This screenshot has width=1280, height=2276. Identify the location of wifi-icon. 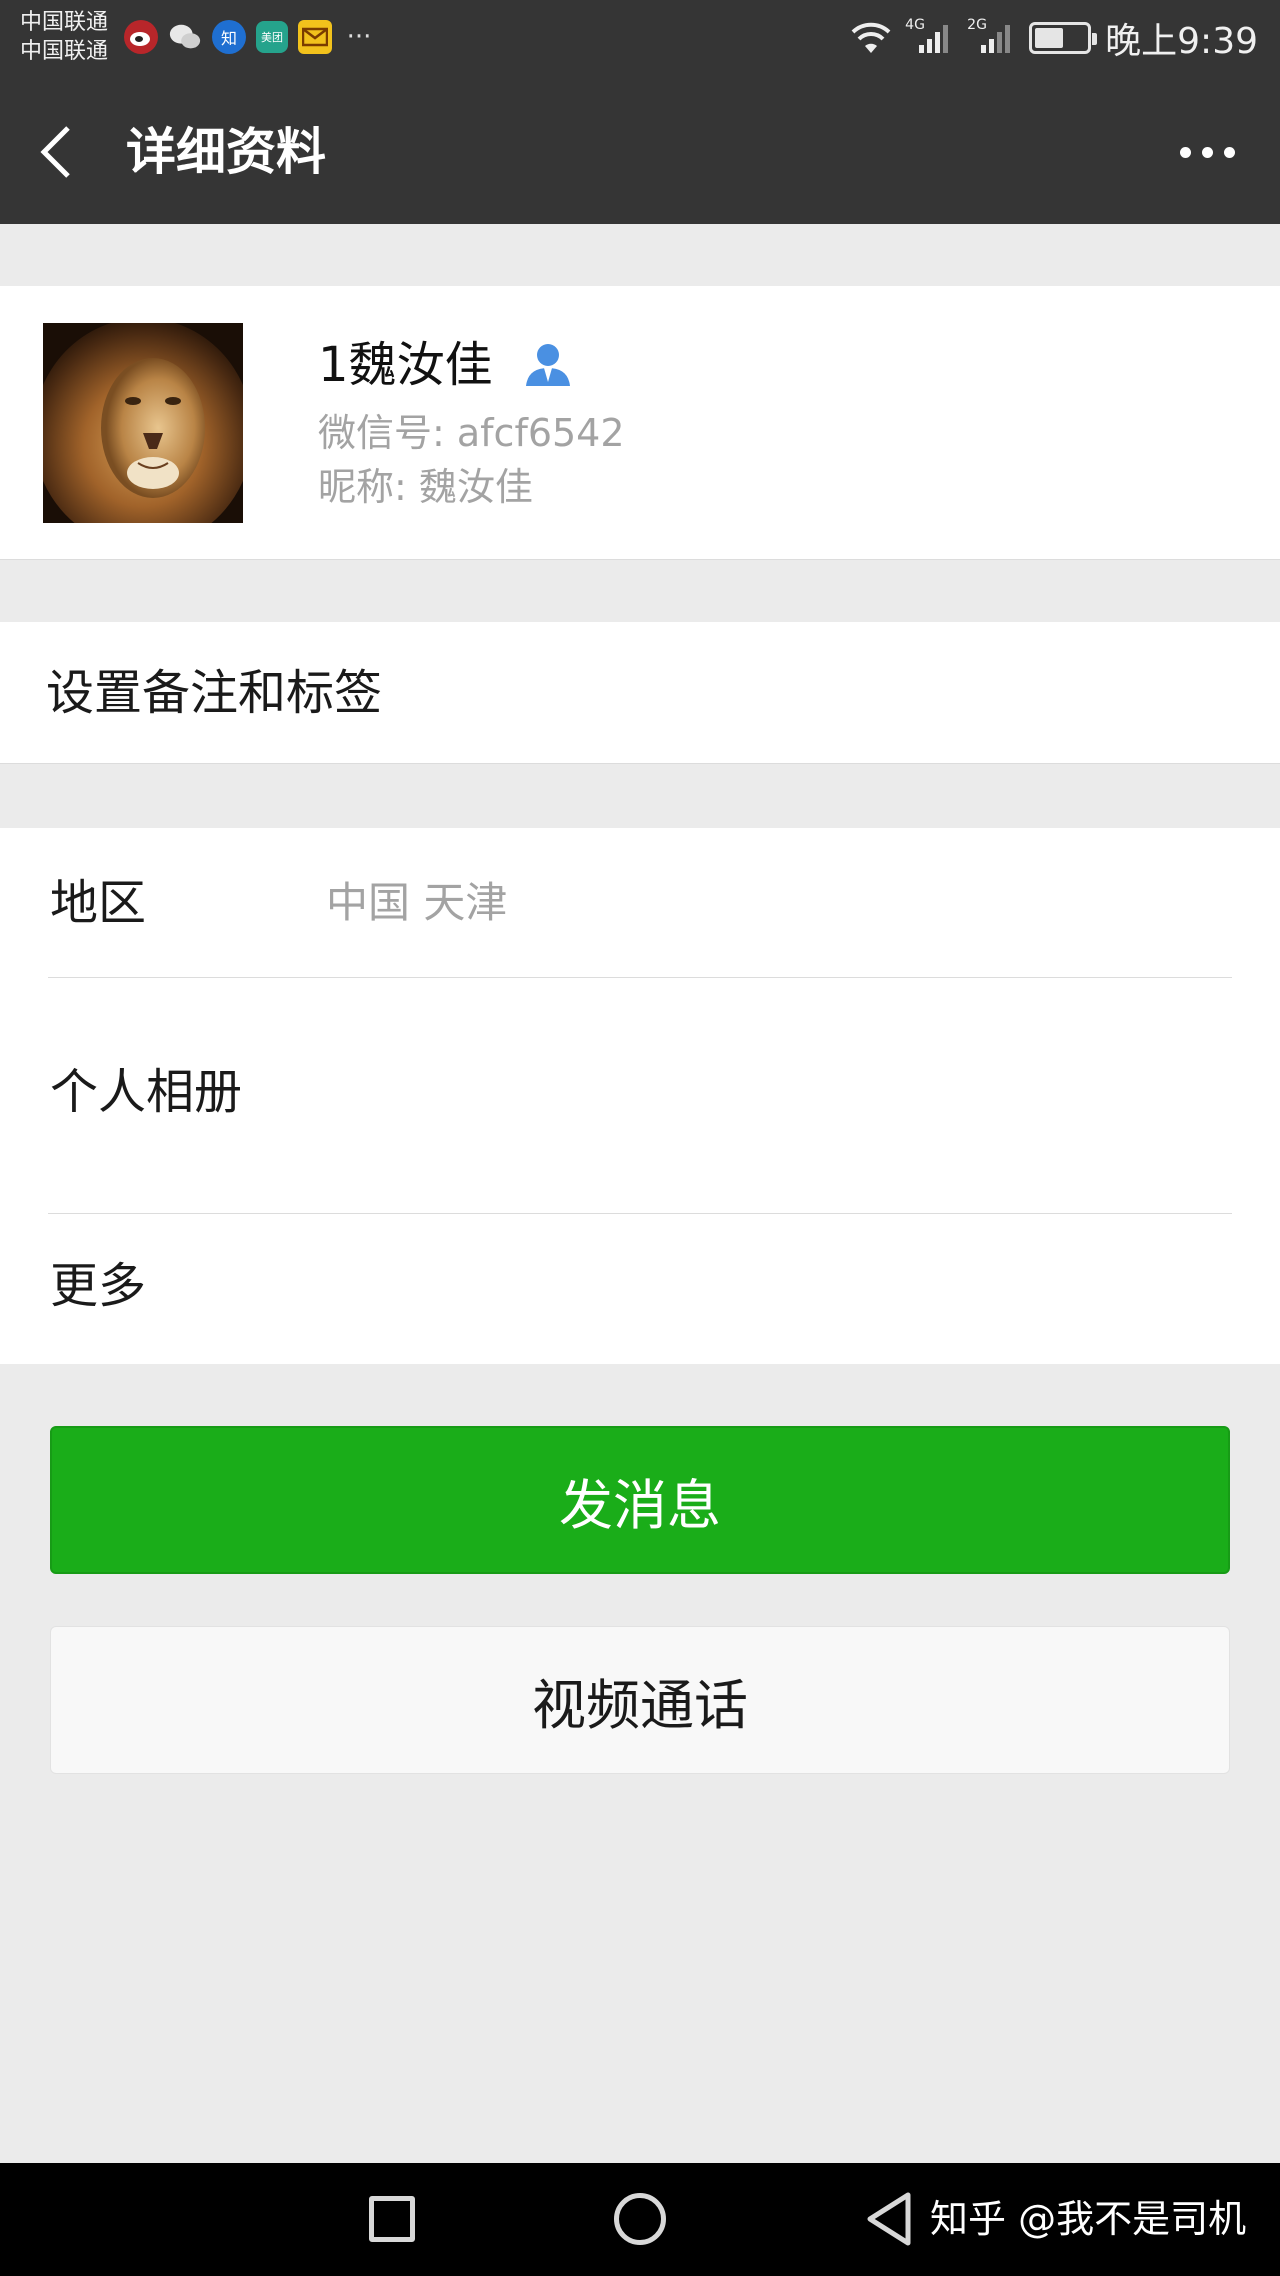
(871, 37).